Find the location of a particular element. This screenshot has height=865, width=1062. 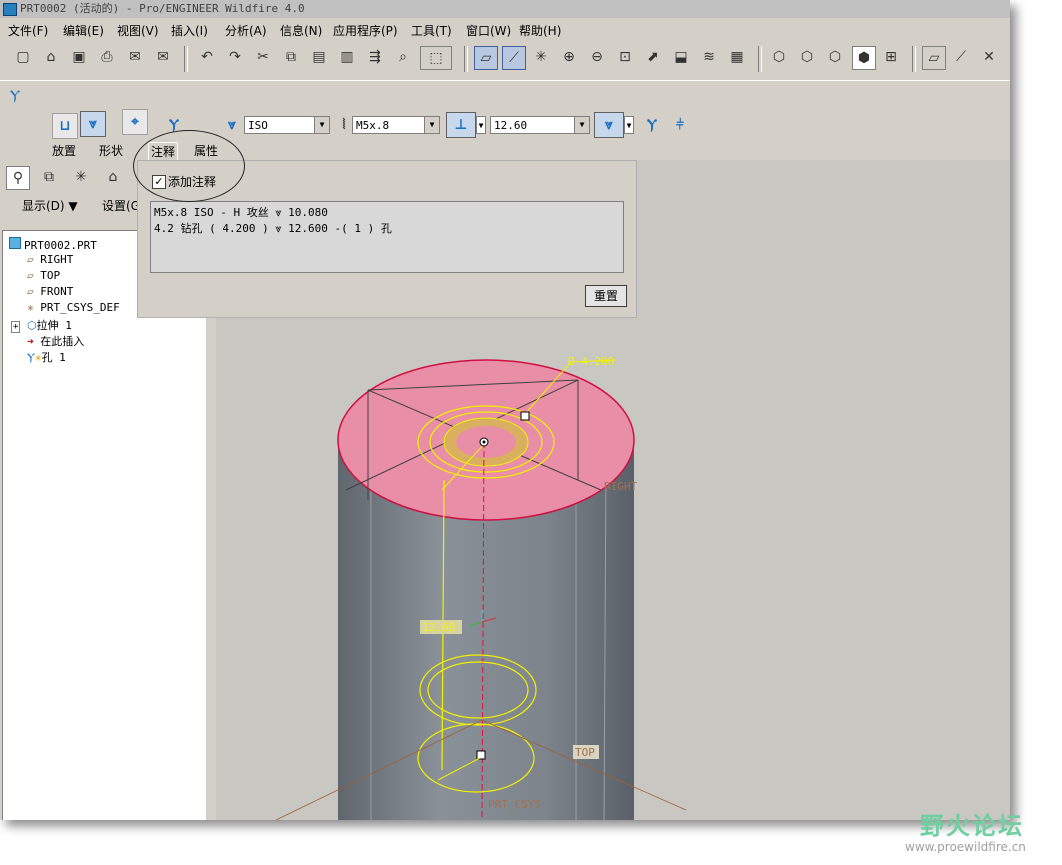

tab-shape: 形状 is located at coordinates (111, 150).